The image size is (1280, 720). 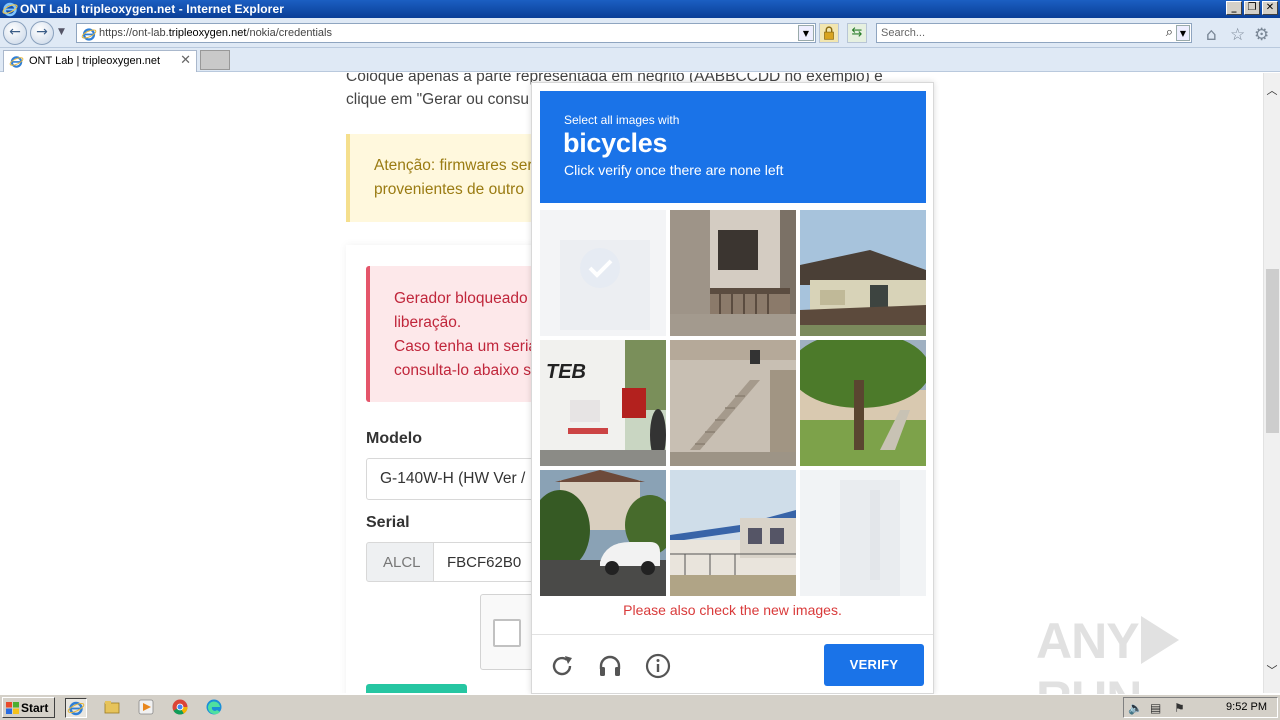 I want to click on challenge-error-message: Please also check the new images., so click(x=732, y=610).